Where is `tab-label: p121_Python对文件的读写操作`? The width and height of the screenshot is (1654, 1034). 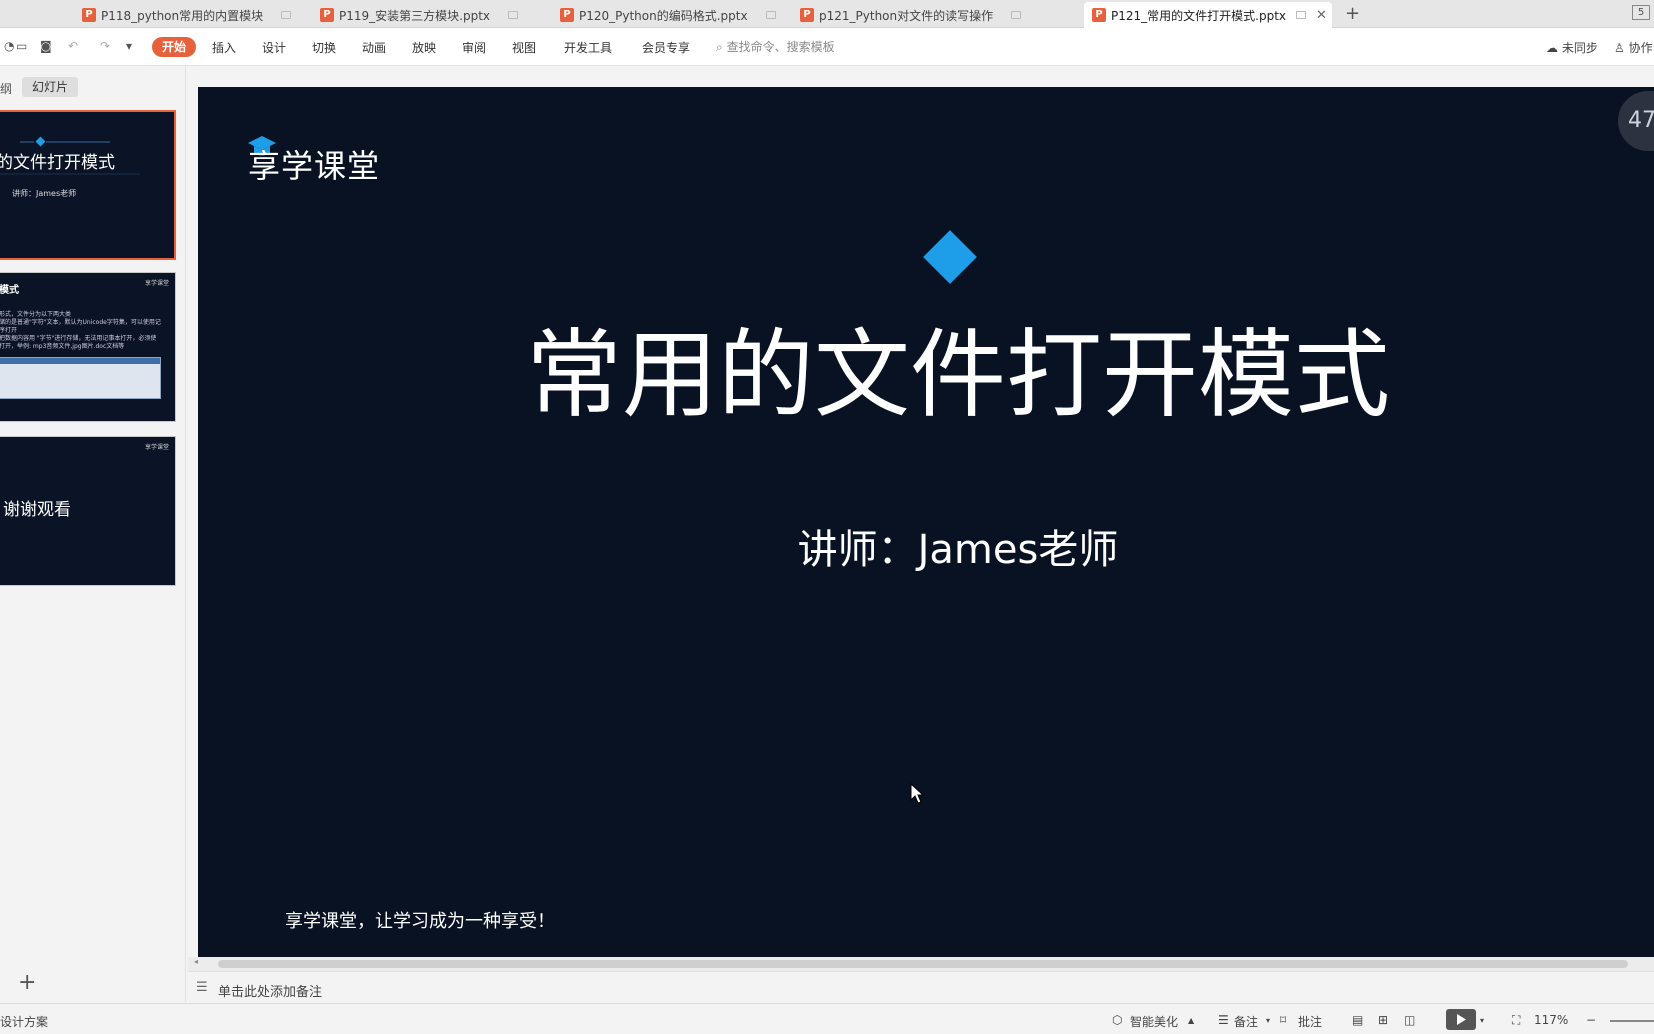 tab-label: p121_Python对文件的读写操作 is located at coordinates (906, 15).